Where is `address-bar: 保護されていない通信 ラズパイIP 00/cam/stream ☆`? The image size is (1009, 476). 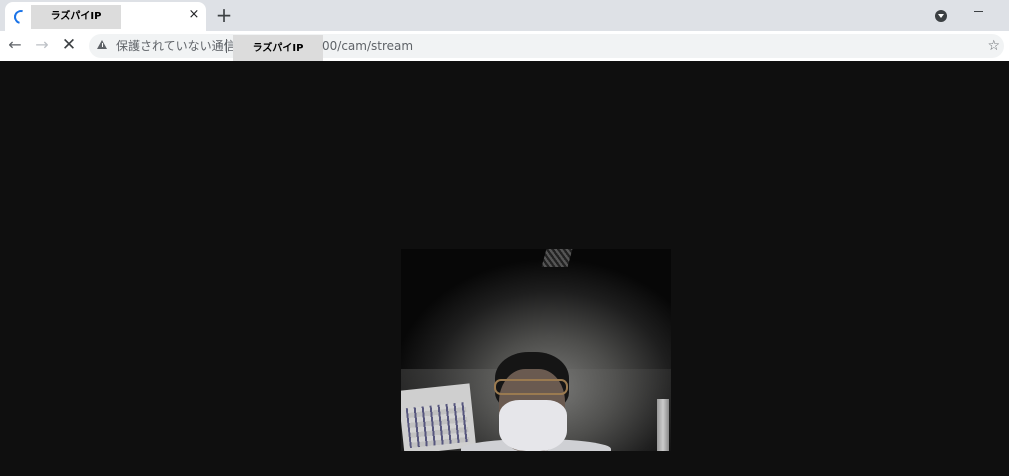
address-bar: 保護されていない通信 ラズパイIP 00/cam/stream ☆ is located at coordinates (546, 48).